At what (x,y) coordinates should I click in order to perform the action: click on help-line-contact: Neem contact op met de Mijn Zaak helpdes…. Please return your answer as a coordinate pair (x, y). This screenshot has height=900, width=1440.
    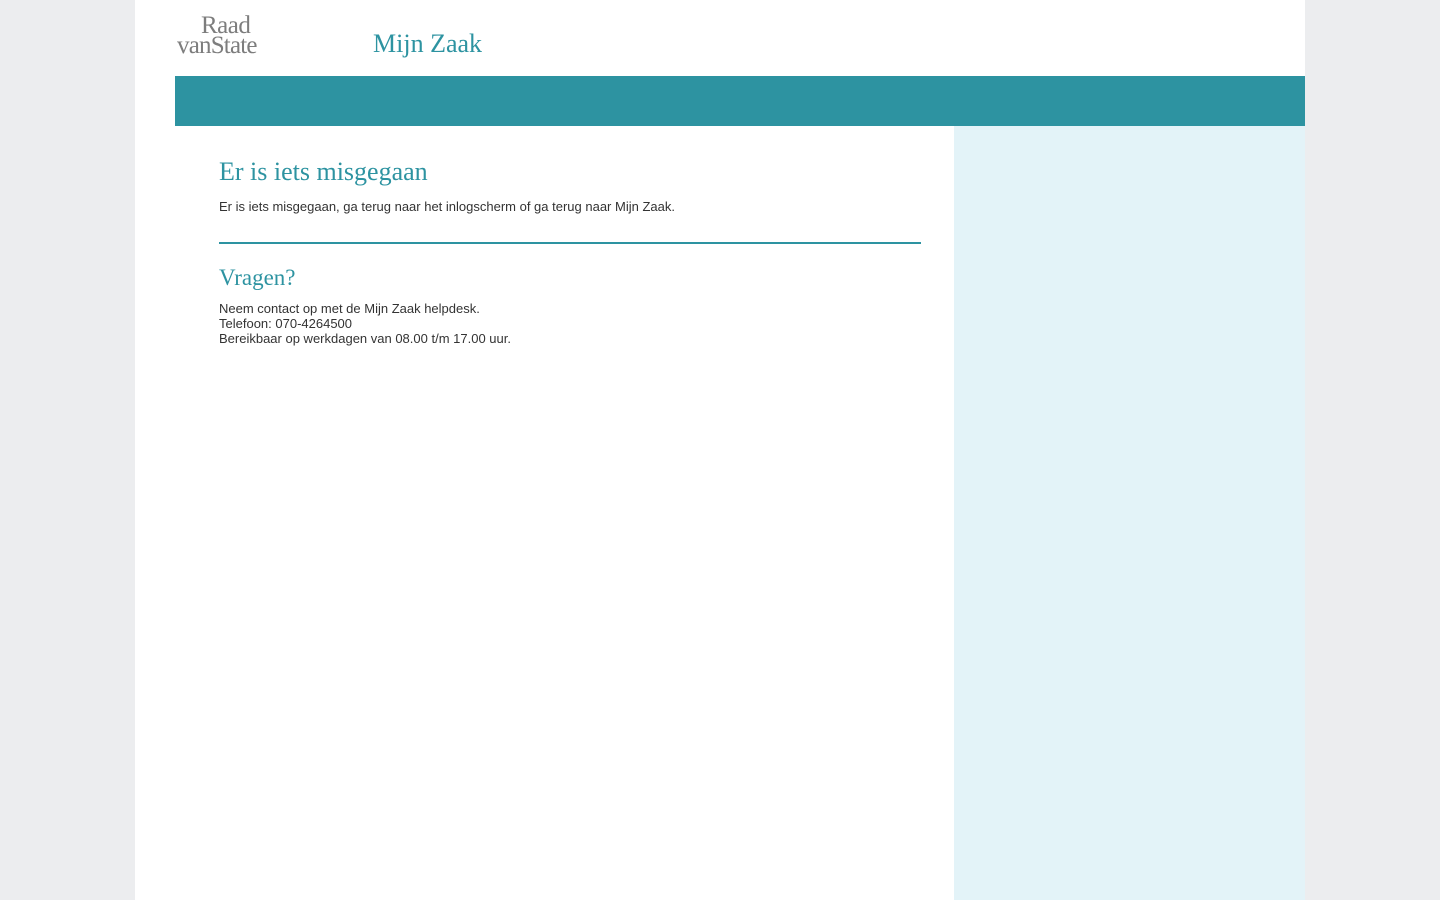
    Looking at the image, I should click on (349, 308).